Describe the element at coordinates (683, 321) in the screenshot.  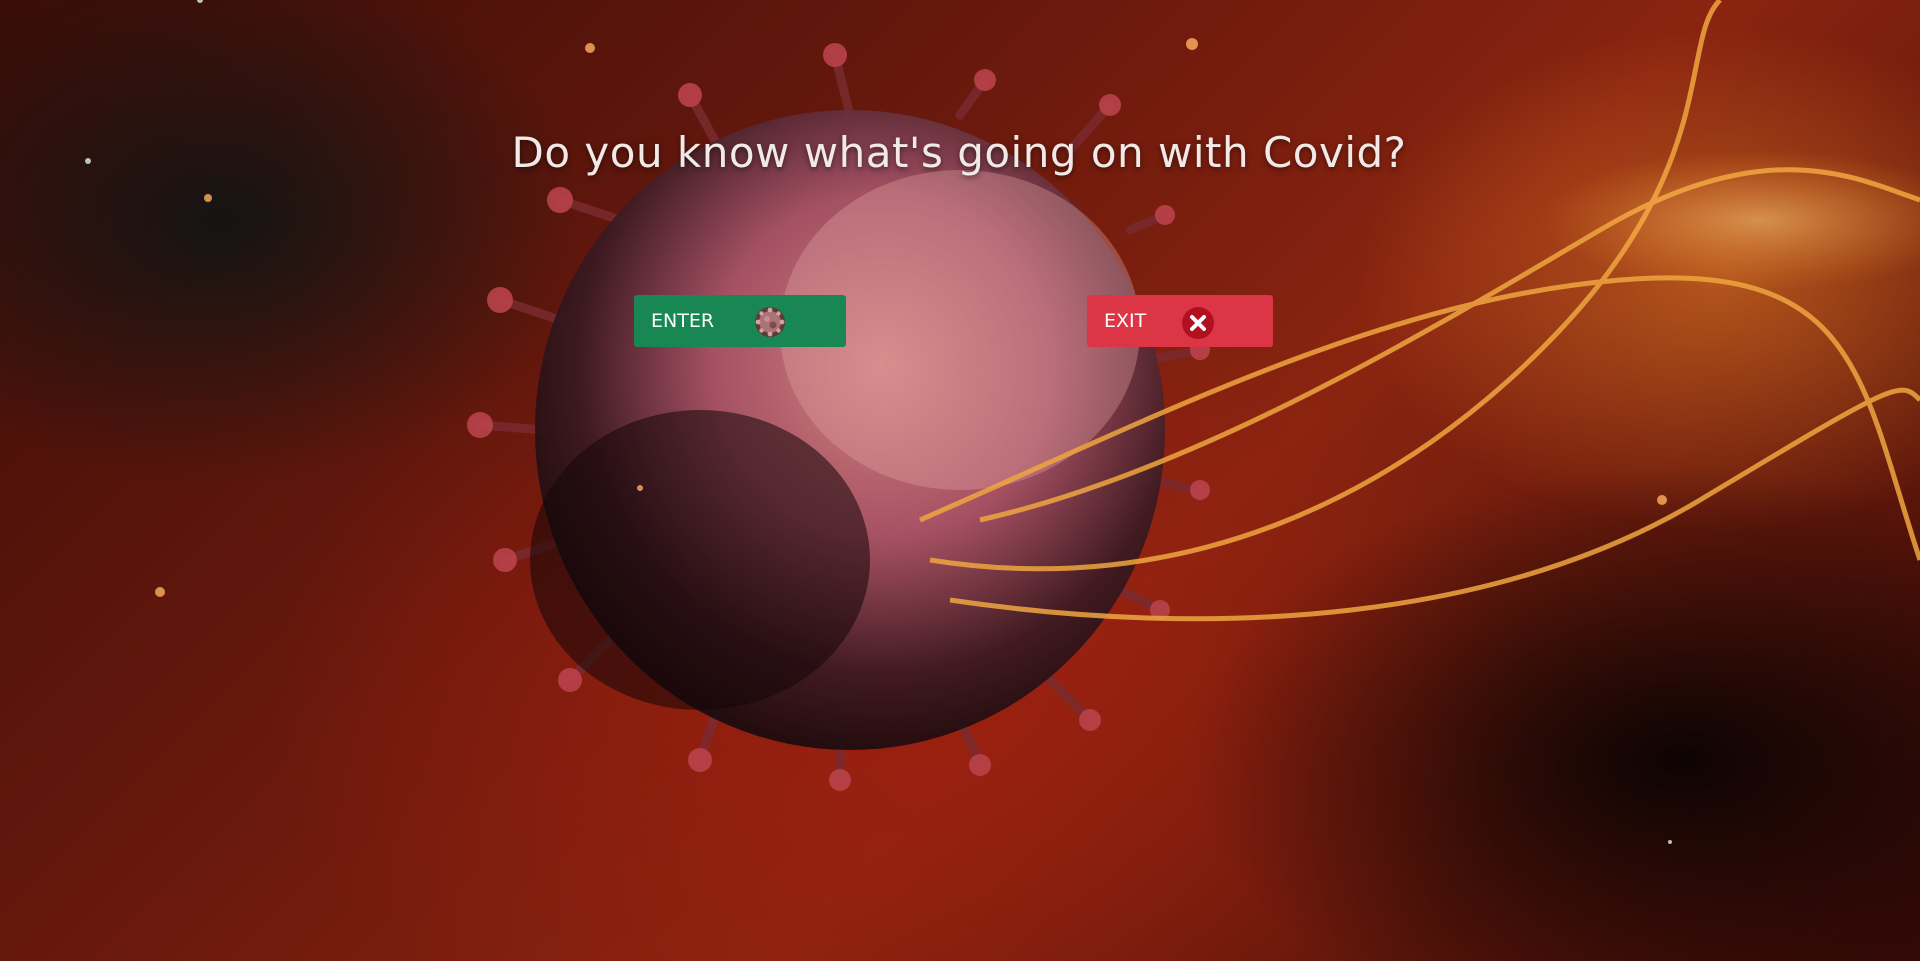
I see `enter-button-label: ENTER` at that location.